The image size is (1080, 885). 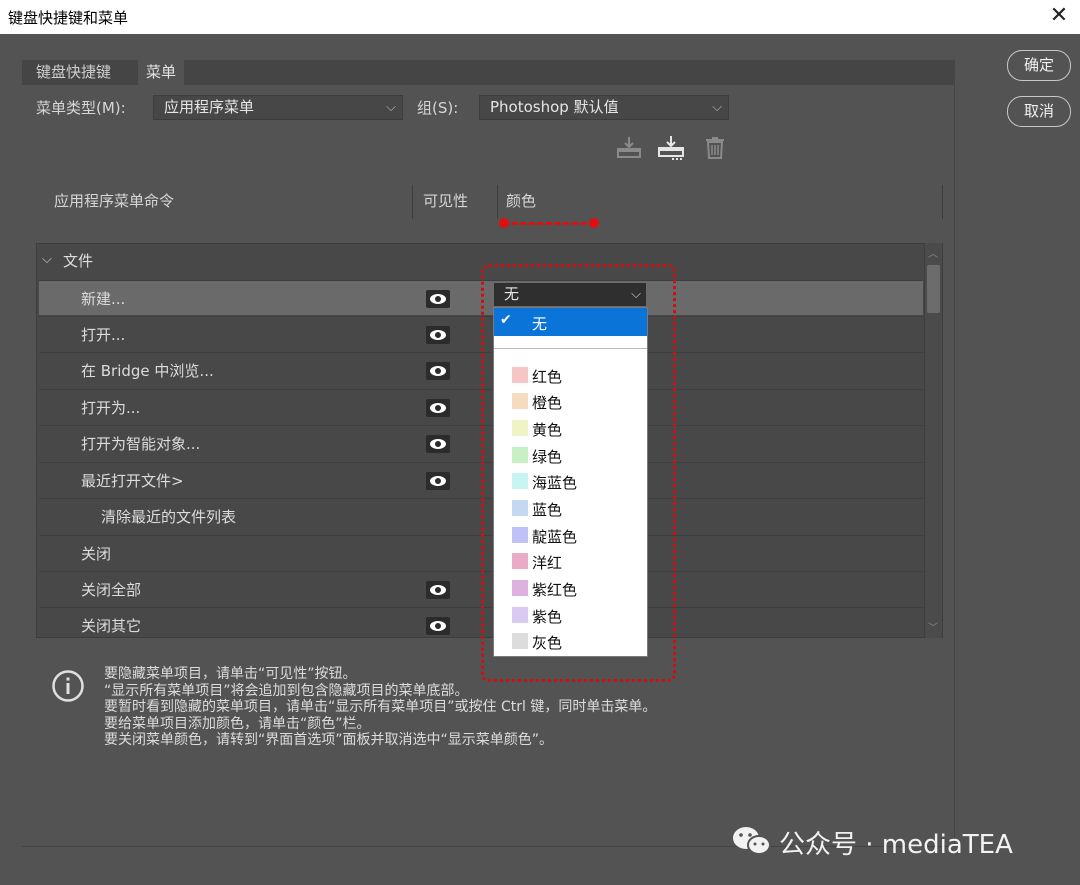 I want to click on chevron-up-icon: ︿, so click(x=933, y=252).